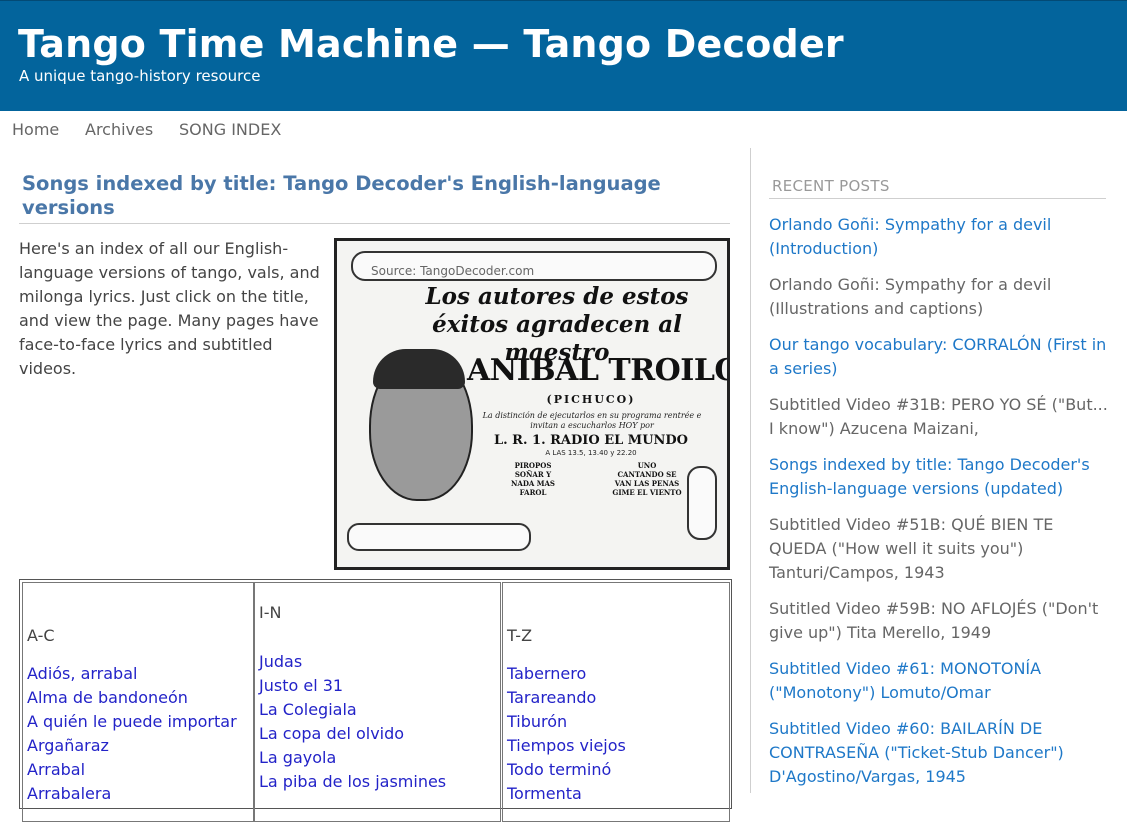 The height and width of the screenshot is (822, 1127). What do you see at coordinates (566, 674) in the screenshot?
I see `song-link: Tabernero` at bounding box center [566, 674].